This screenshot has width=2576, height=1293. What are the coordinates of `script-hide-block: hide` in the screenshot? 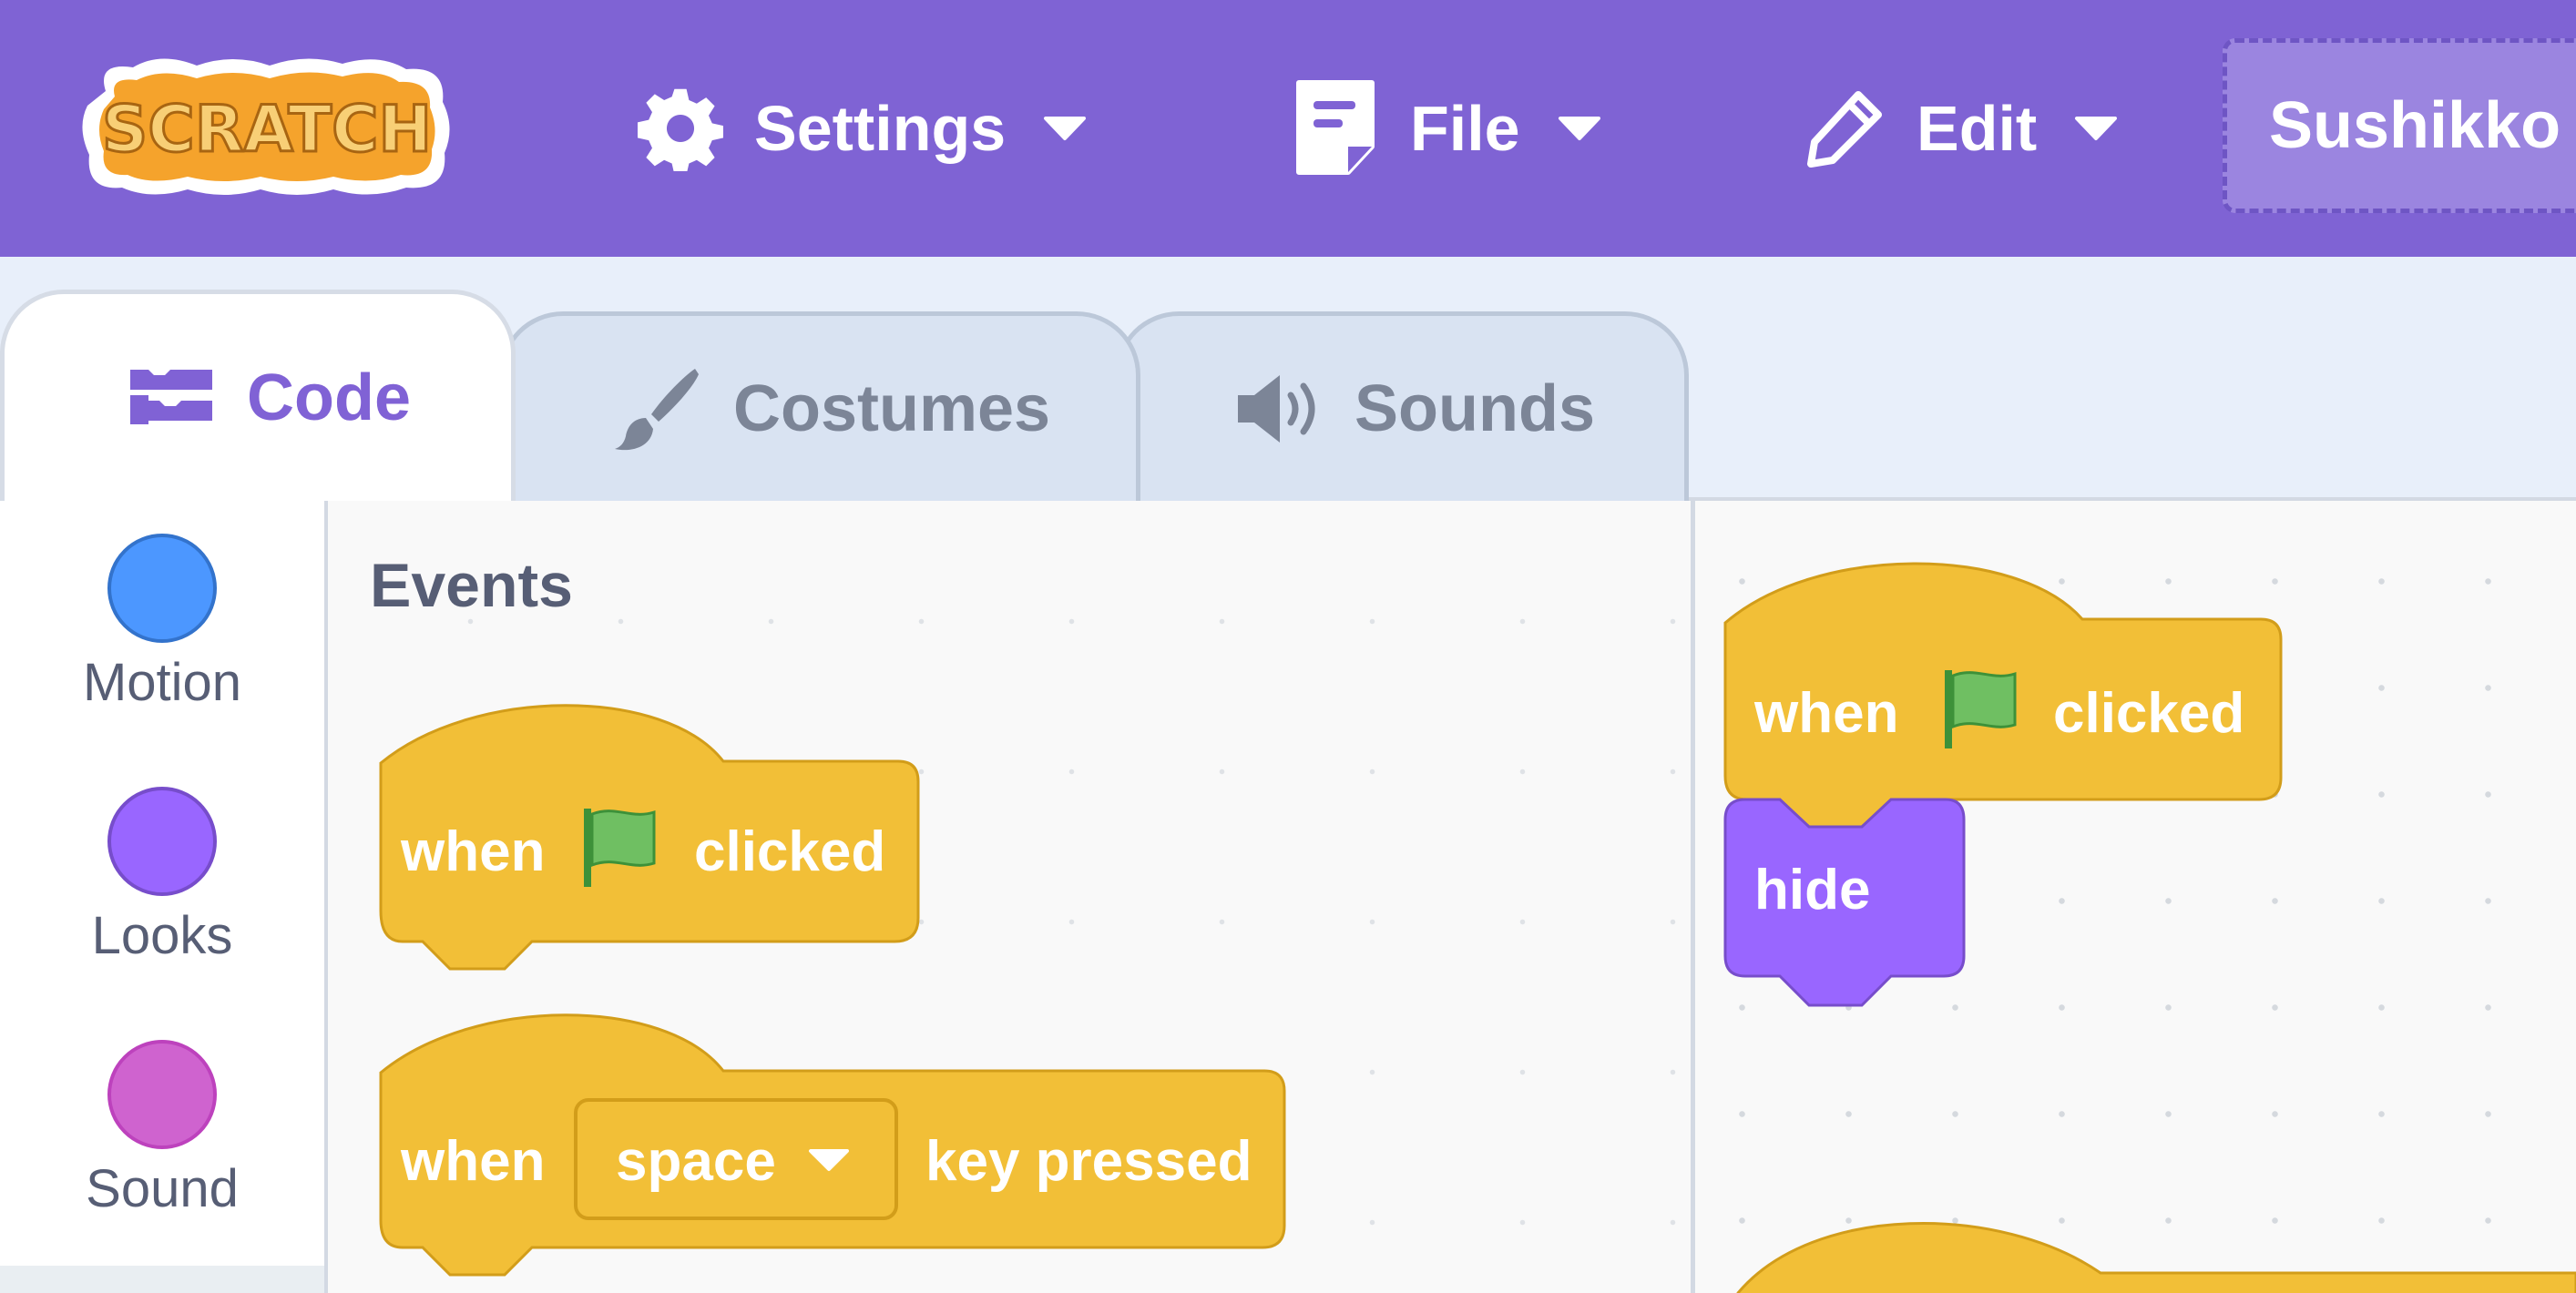 It's located at (1844, 902).